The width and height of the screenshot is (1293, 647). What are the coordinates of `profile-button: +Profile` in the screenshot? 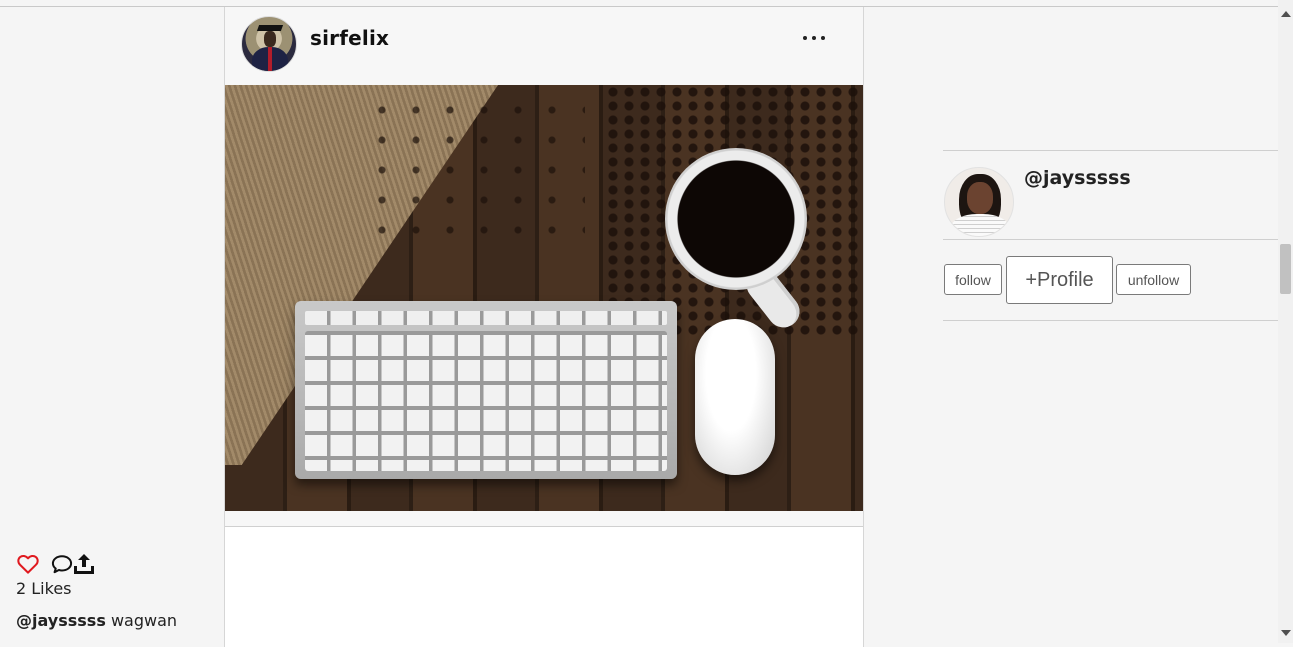 It's located at (1059, 280).